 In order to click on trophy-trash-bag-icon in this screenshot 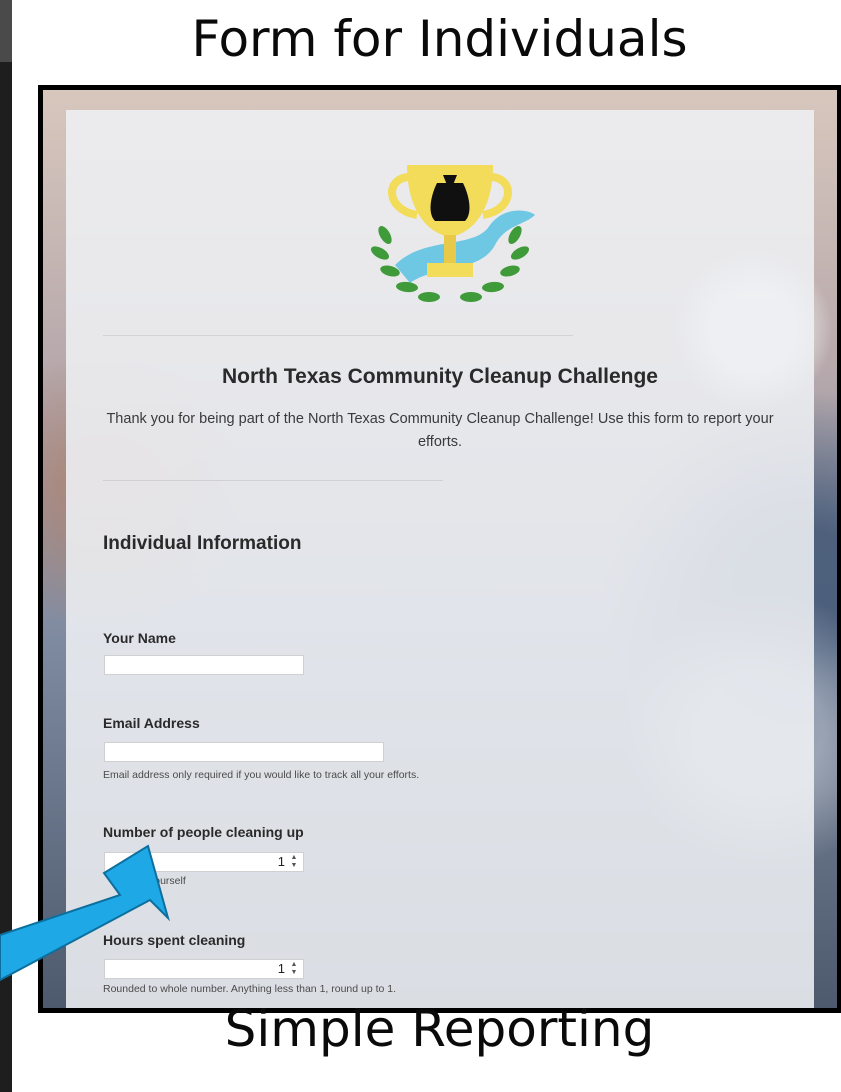, I will do `click(452, 233)`.